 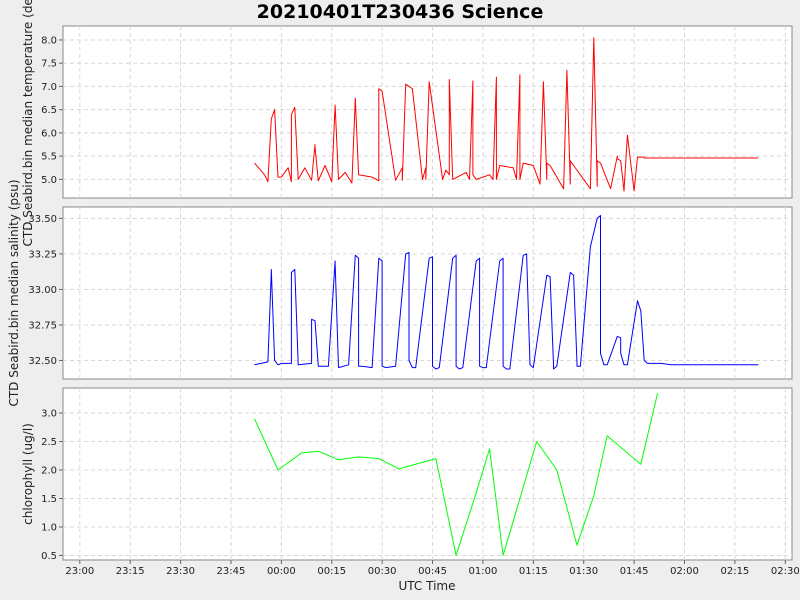 What do you see at coordinates (684, 571) in the screenshot?
I see `x-tick-label: 02:00` at bounding box center [684, 571].